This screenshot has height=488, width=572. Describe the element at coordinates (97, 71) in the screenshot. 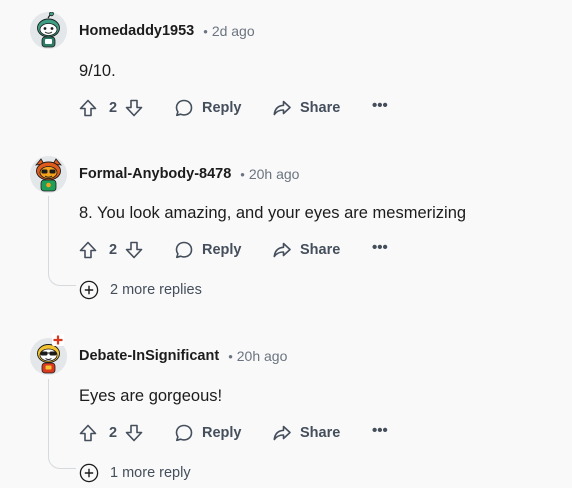

I see `comment-body: 9/10.` at that location.